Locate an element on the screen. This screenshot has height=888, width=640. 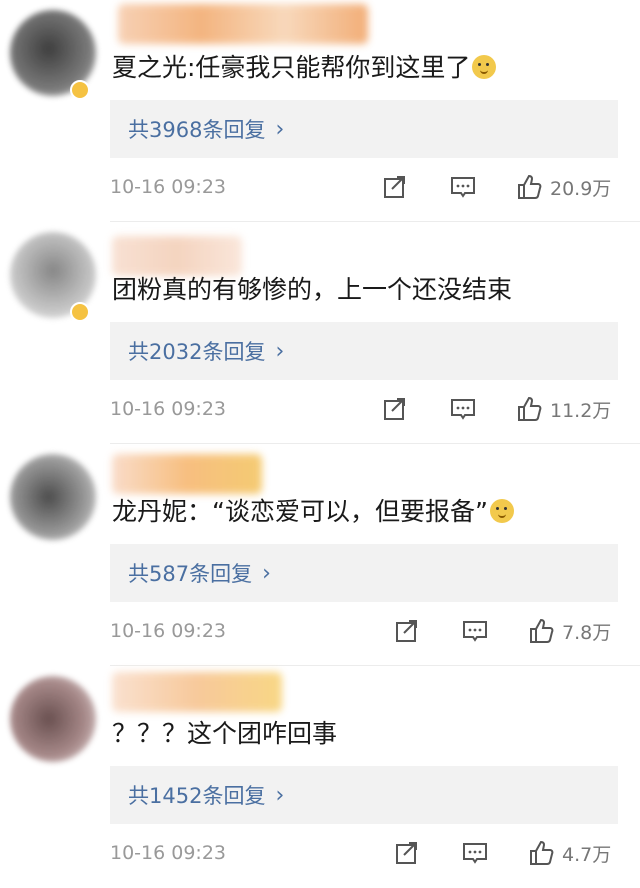
like-count: 4.7万 is located at coordinates (587, 854).